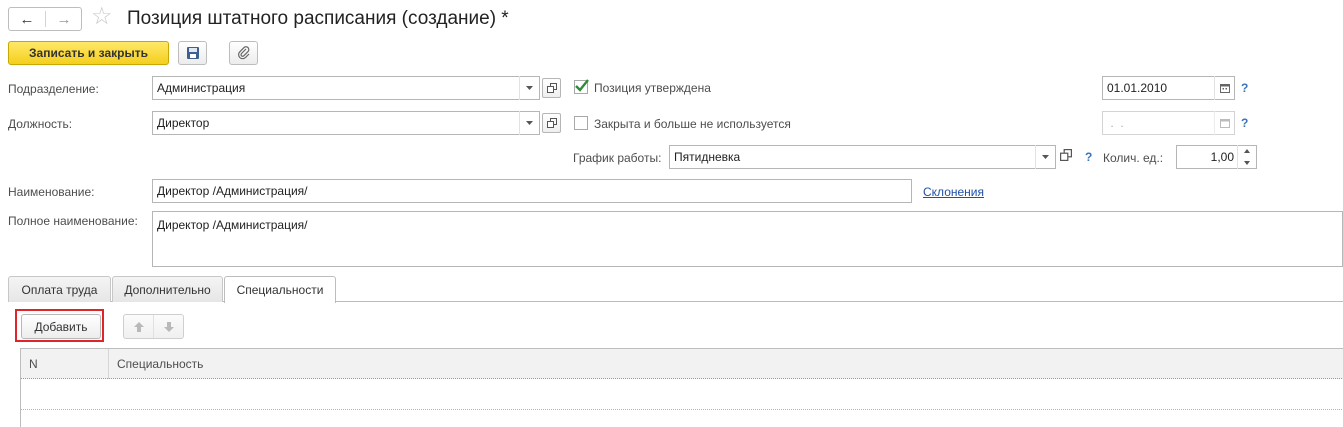  I want to click on approved-date-calendar-button, so click(1224, 88).